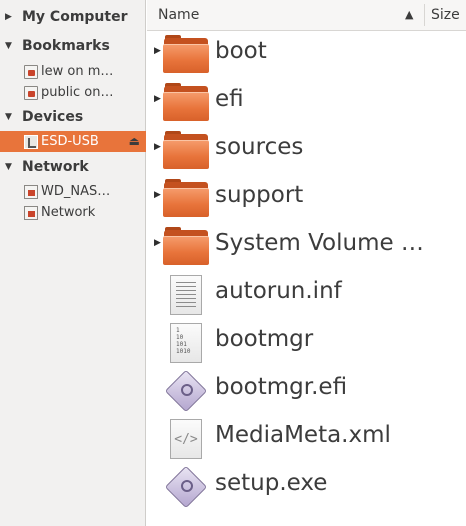 The height and width of the screenshot is (526, 466). I want to click on file-name: efi, so click(229, 99).